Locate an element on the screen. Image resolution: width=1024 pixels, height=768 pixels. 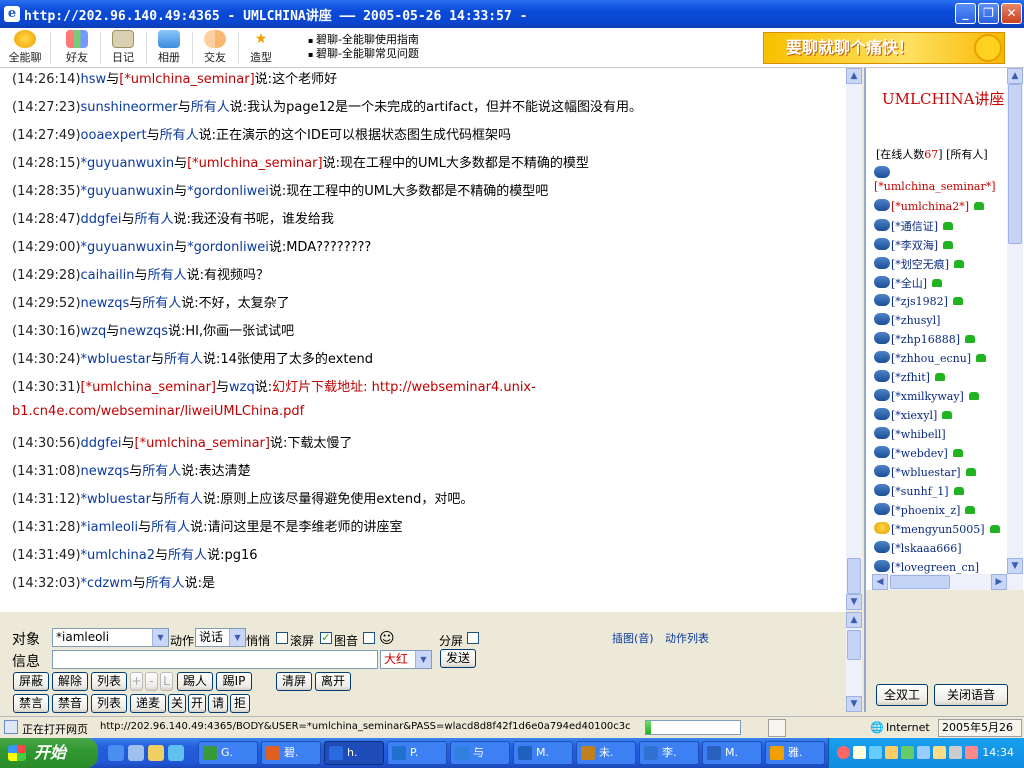
emoticon-checkbox is located at coordinates (369, 638).